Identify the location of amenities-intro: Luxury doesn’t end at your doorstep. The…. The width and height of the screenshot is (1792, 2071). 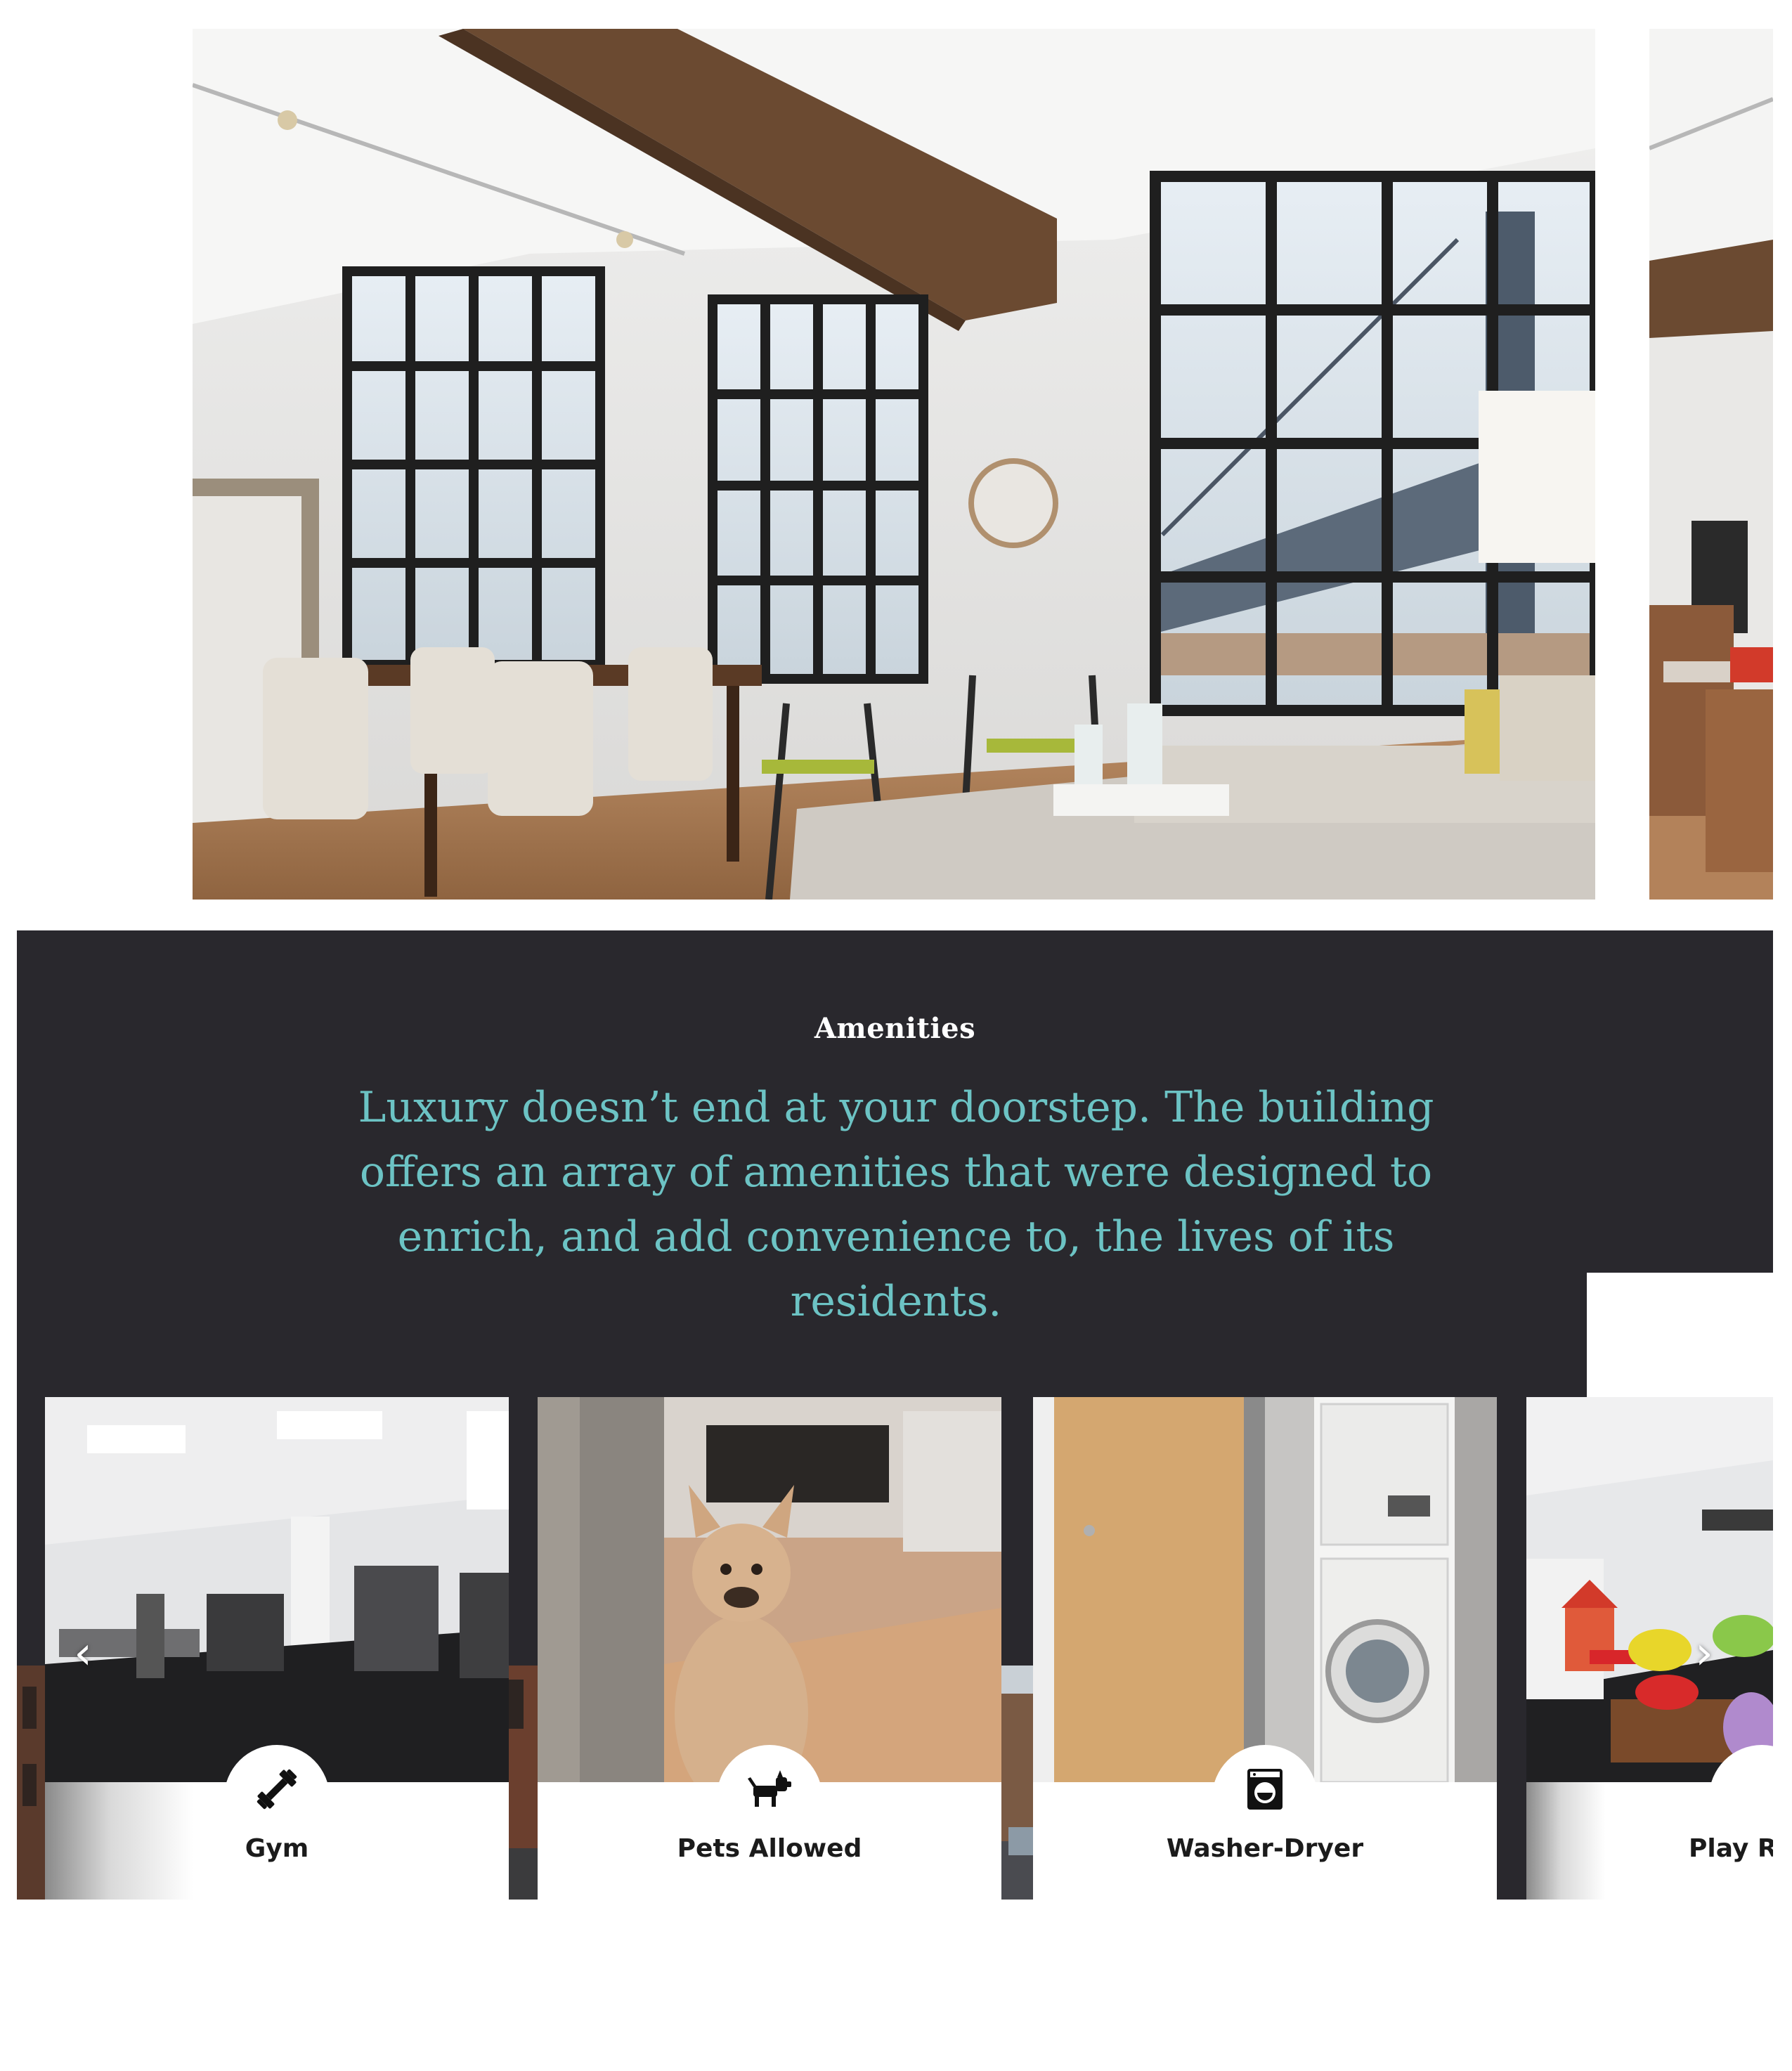
(896, 1204).